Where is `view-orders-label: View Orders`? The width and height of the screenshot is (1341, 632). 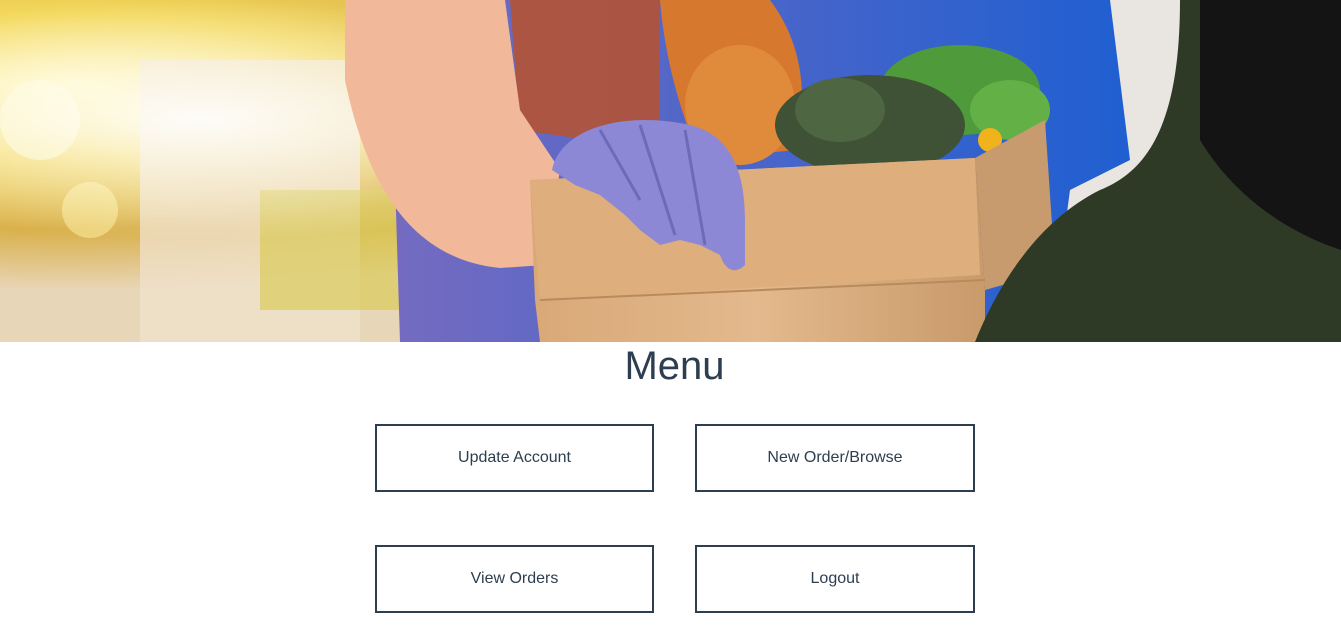 view-orders-label: View Orders is located at coordinates (514, 578).